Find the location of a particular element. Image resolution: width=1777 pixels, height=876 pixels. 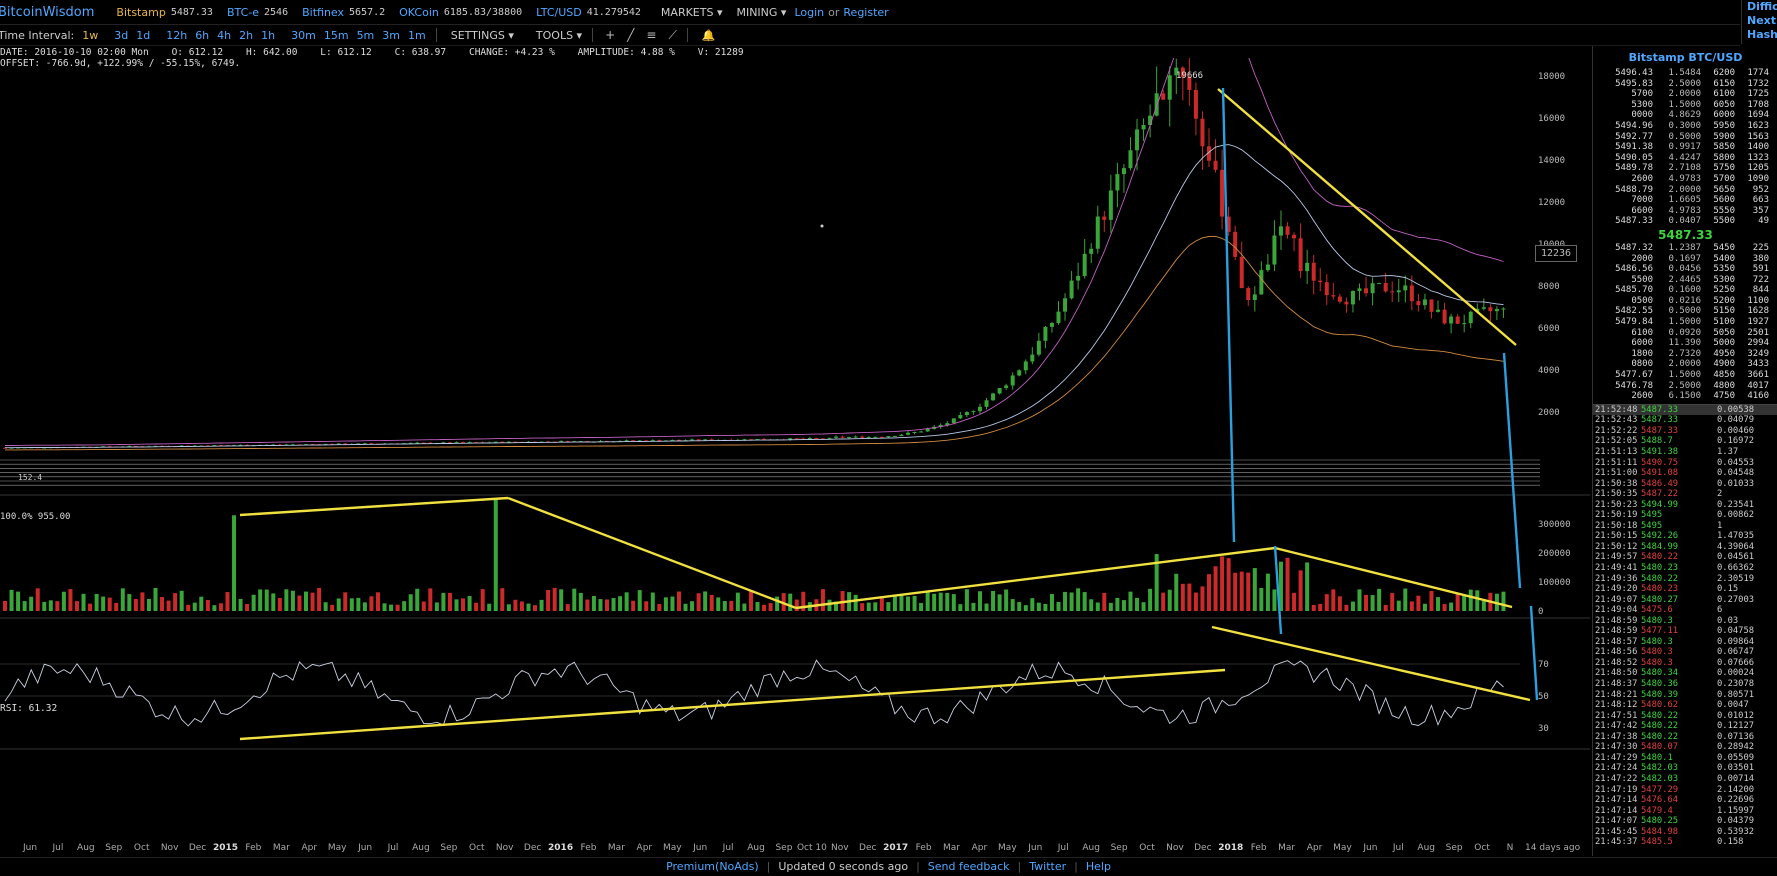

interval-1w: 1w is located at coordinates (90, 35).